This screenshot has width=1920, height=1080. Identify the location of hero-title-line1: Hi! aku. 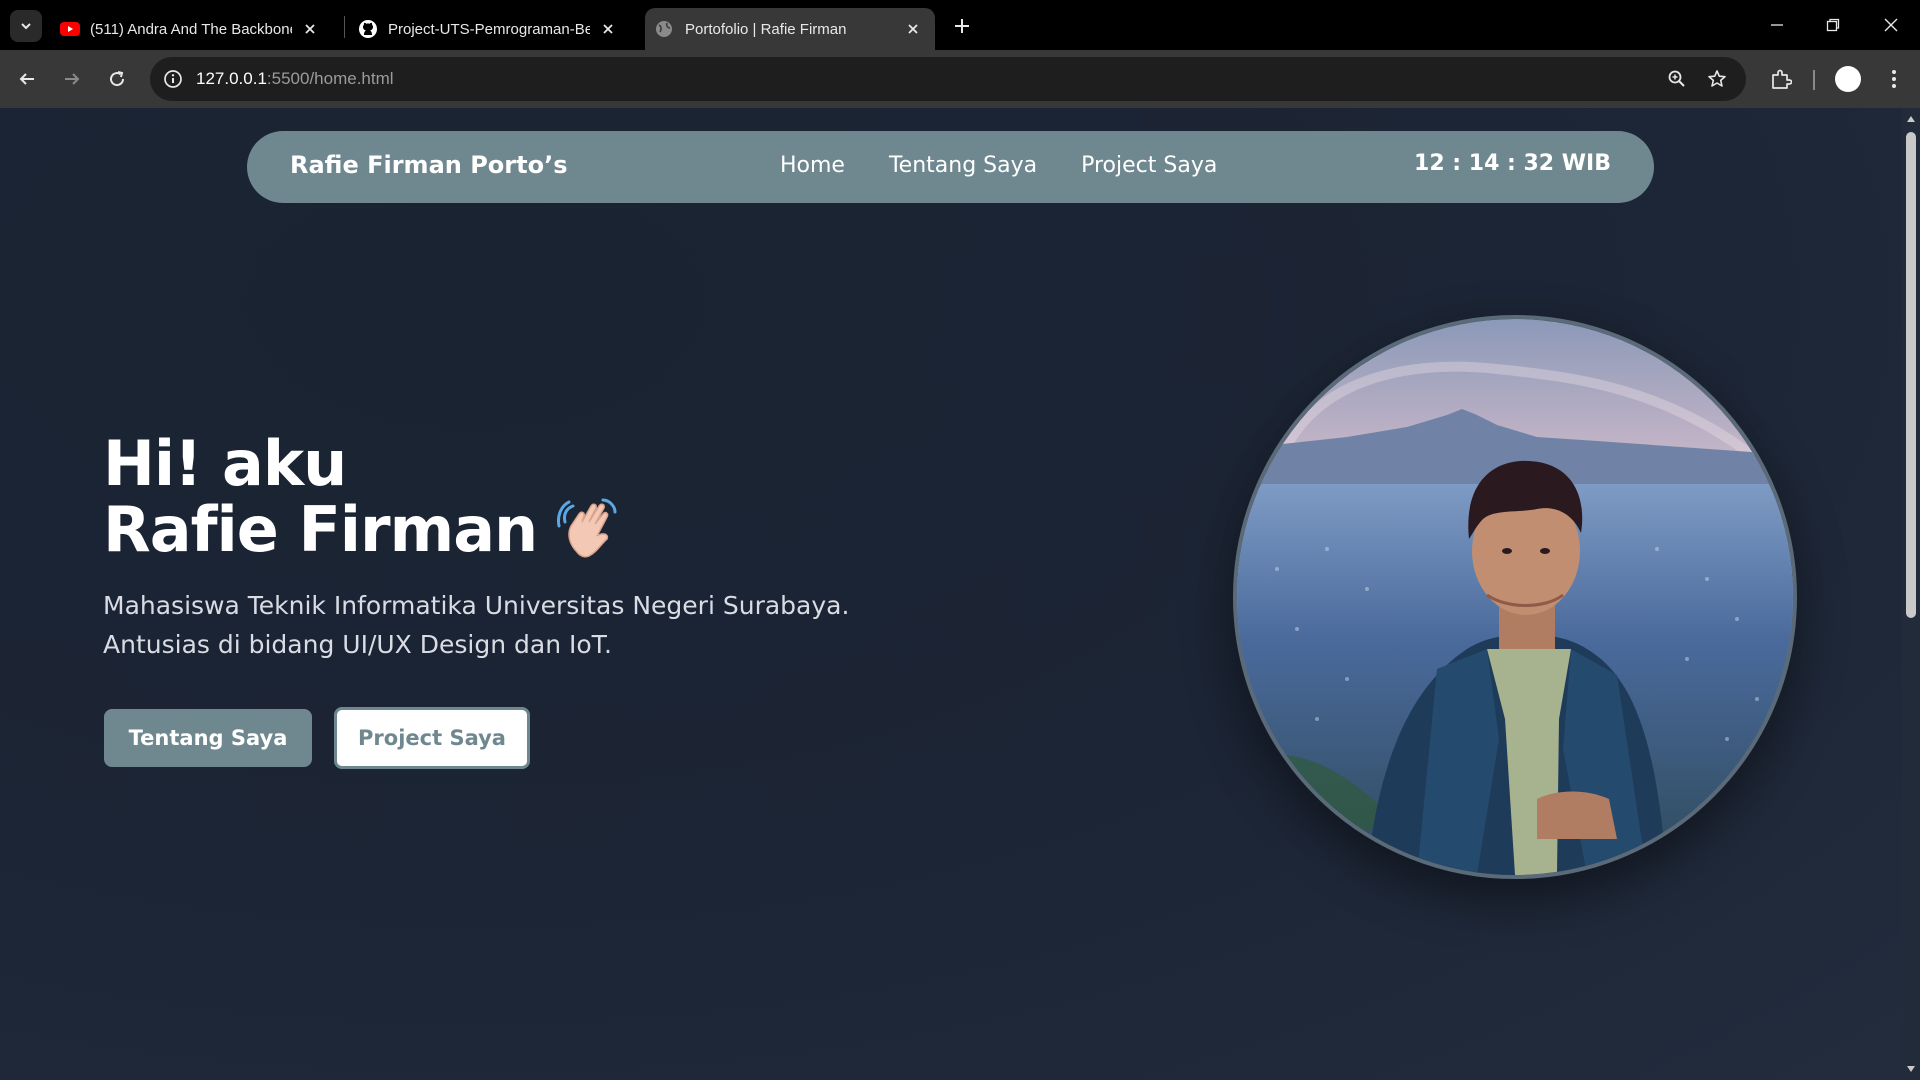
(225, 463).